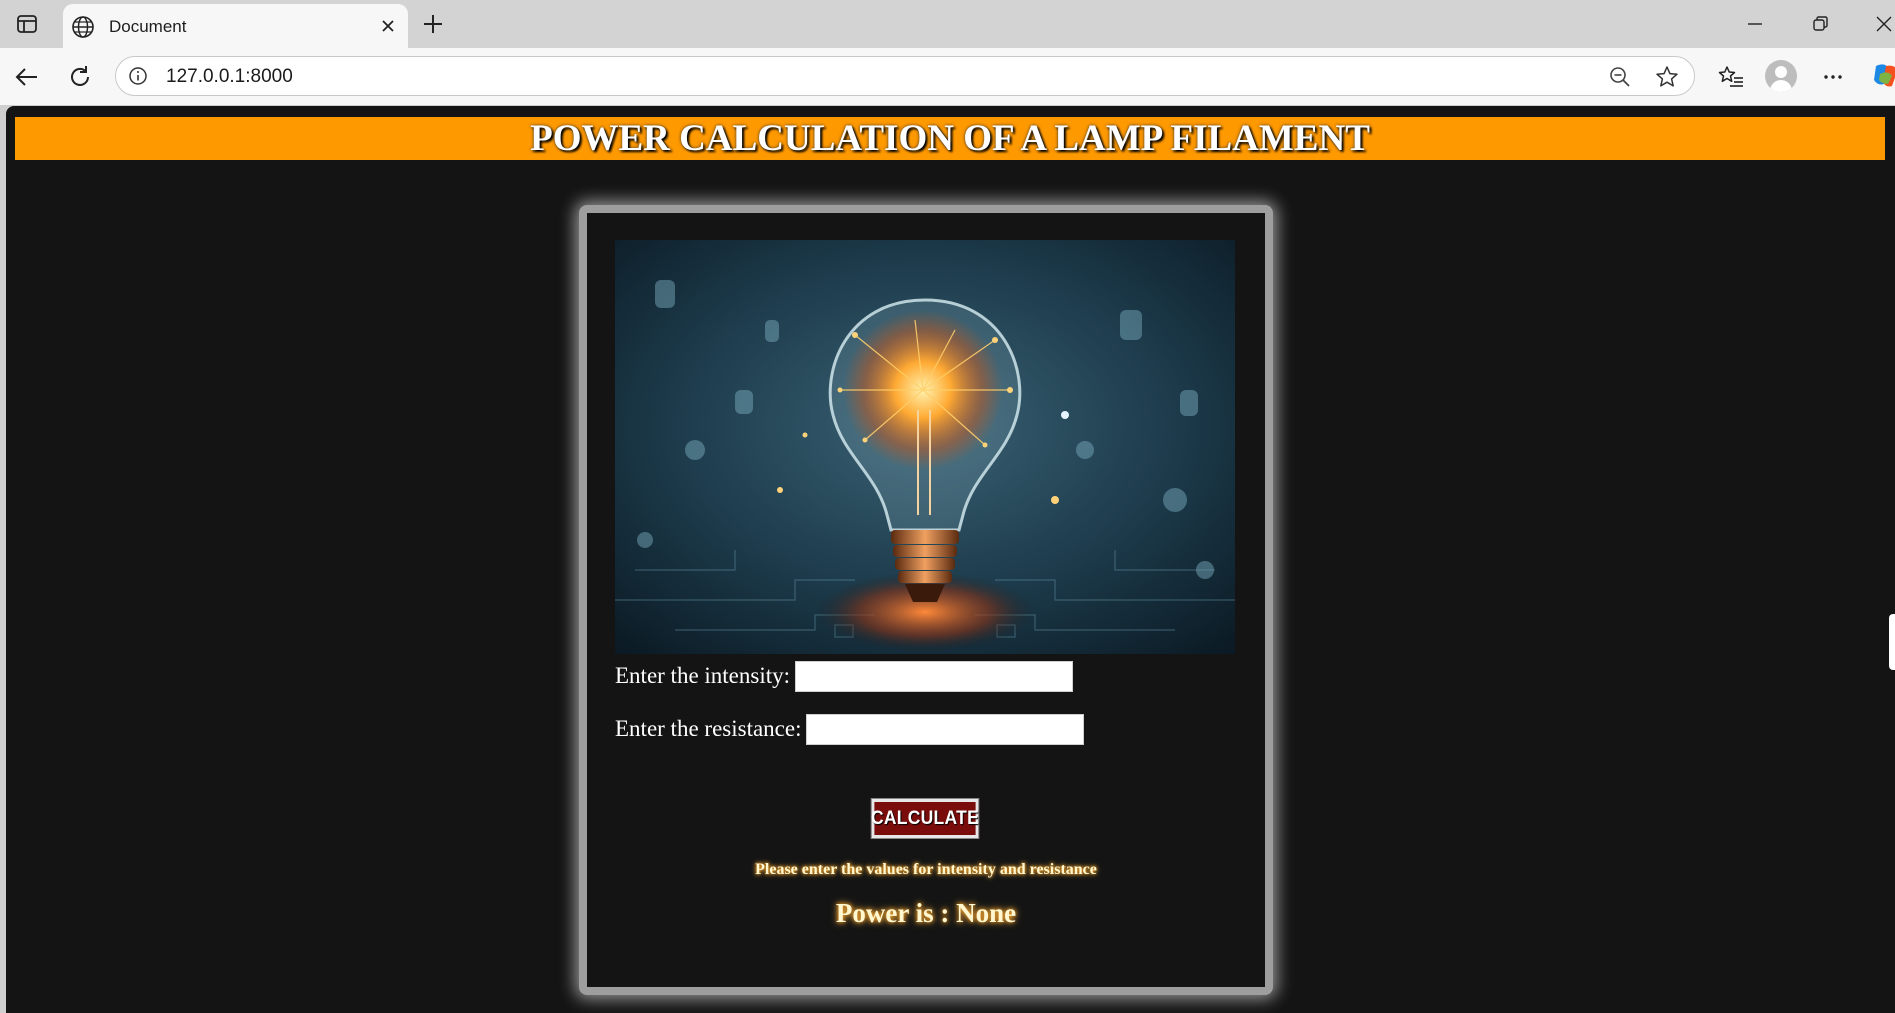  What do you see at coordinates (138, 76) in the screenshot?
I see `info-icon` at bounding box center [138, 76].